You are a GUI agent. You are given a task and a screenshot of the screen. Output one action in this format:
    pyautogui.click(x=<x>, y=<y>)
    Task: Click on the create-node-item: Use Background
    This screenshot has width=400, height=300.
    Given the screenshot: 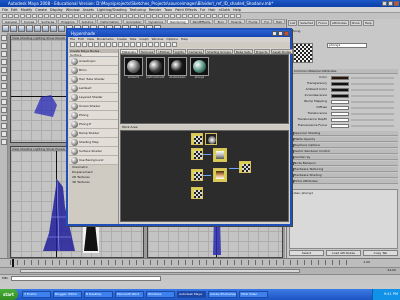 What is the action you would take?
    pyautogui.click(x=93, y=160)
    